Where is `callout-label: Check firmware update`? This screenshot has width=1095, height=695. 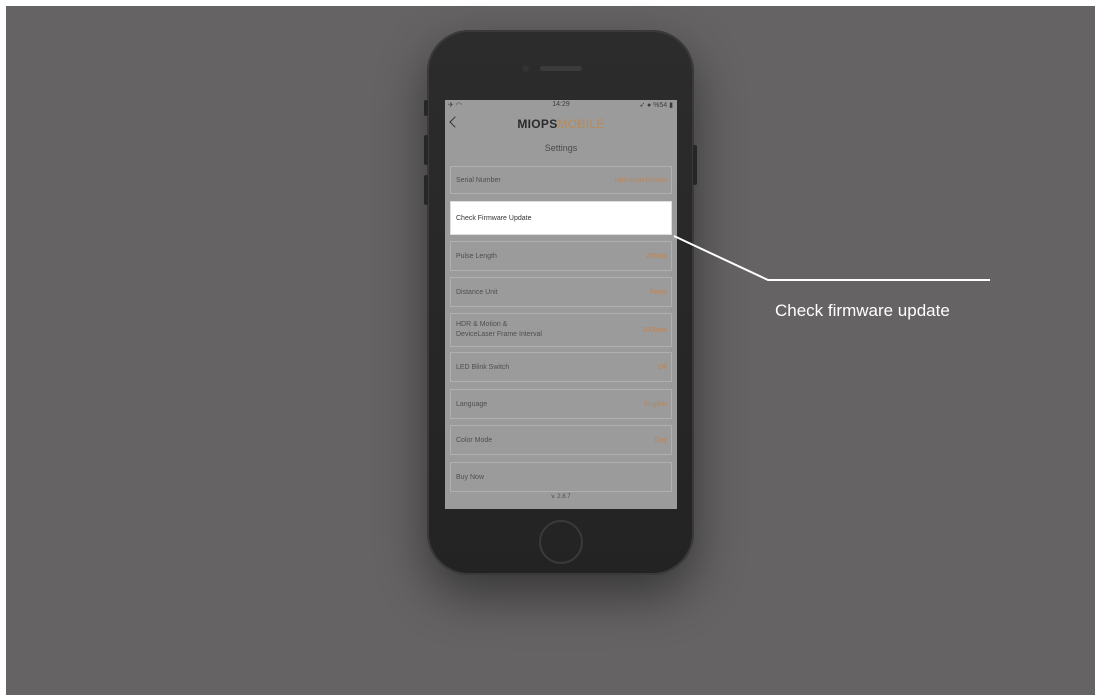 callout-label: Check firmware update is located at coordinates (862, 310).